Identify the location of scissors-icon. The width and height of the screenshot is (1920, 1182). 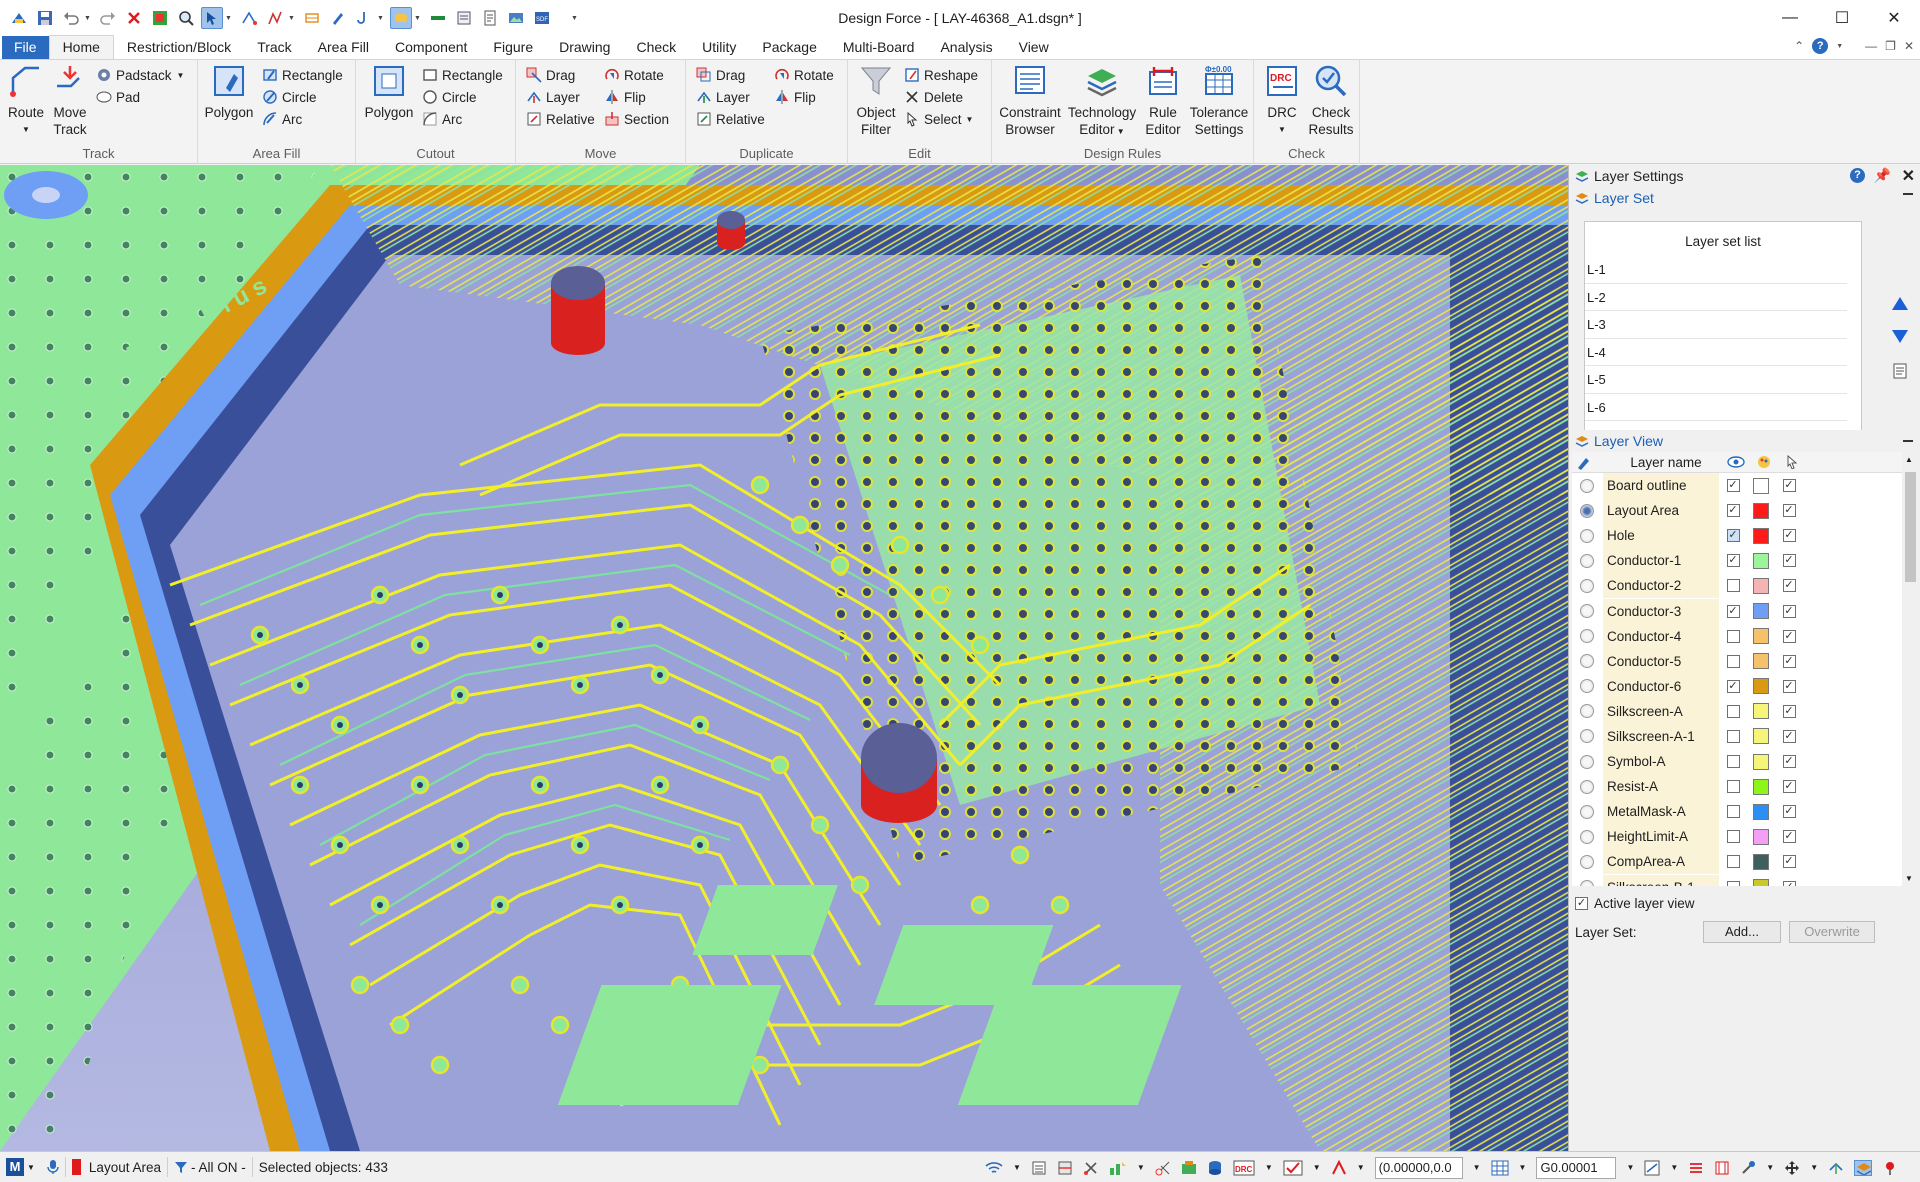
(1163, 1168).